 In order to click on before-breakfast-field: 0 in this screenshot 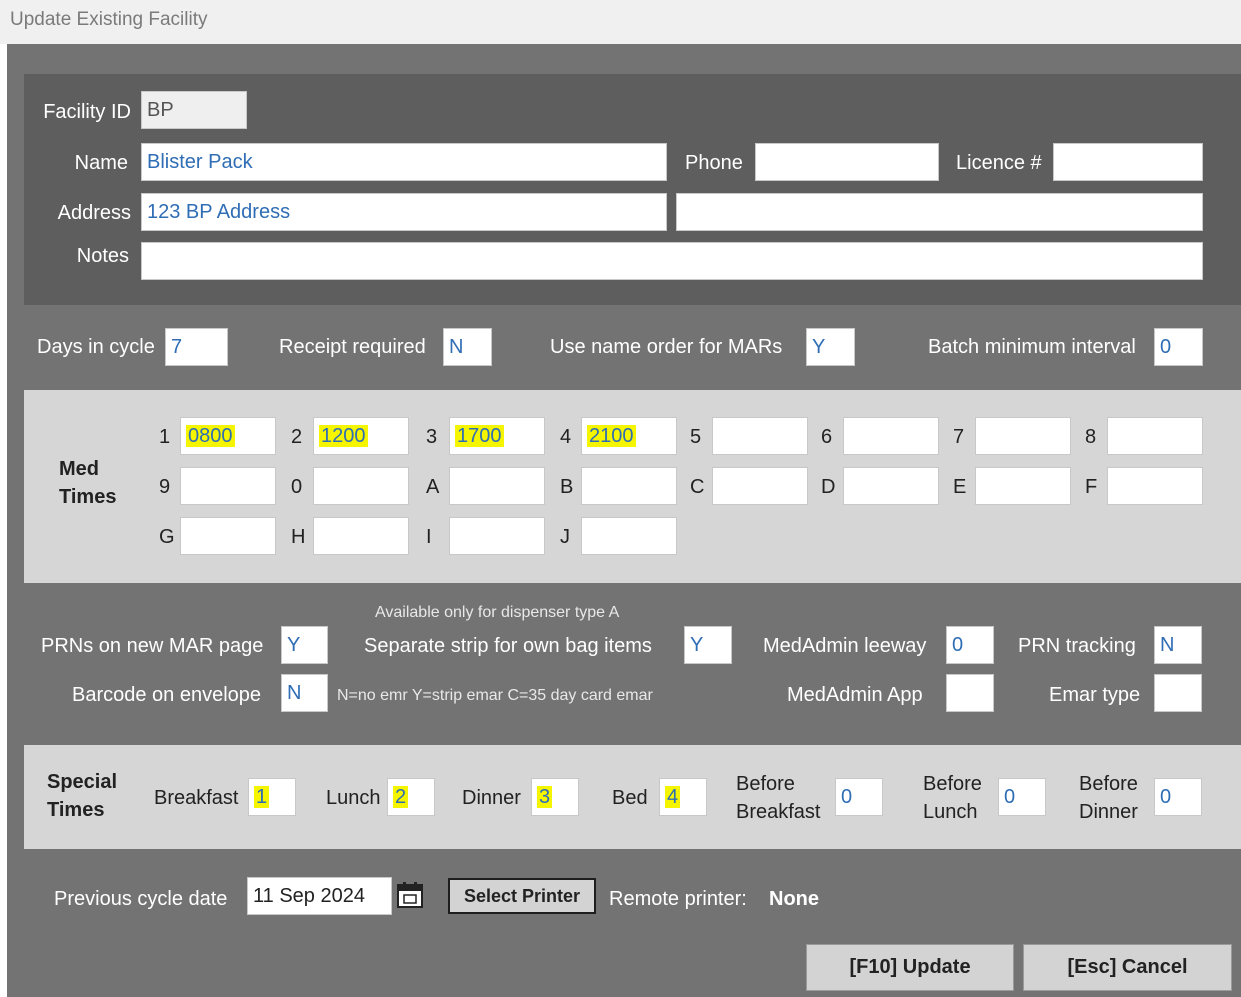, I will do `click(859, 797)`.